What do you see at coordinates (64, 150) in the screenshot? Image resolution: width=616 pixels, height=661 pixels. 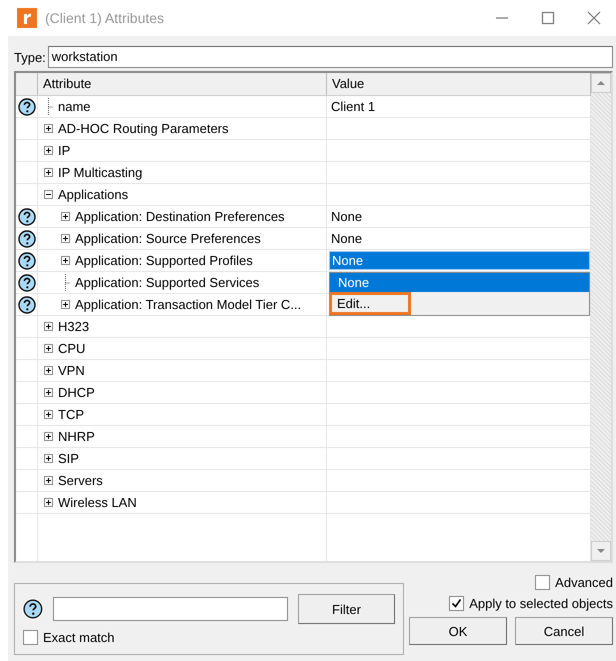 I see `attribute-name: IP` at bounding box center [64, 150].